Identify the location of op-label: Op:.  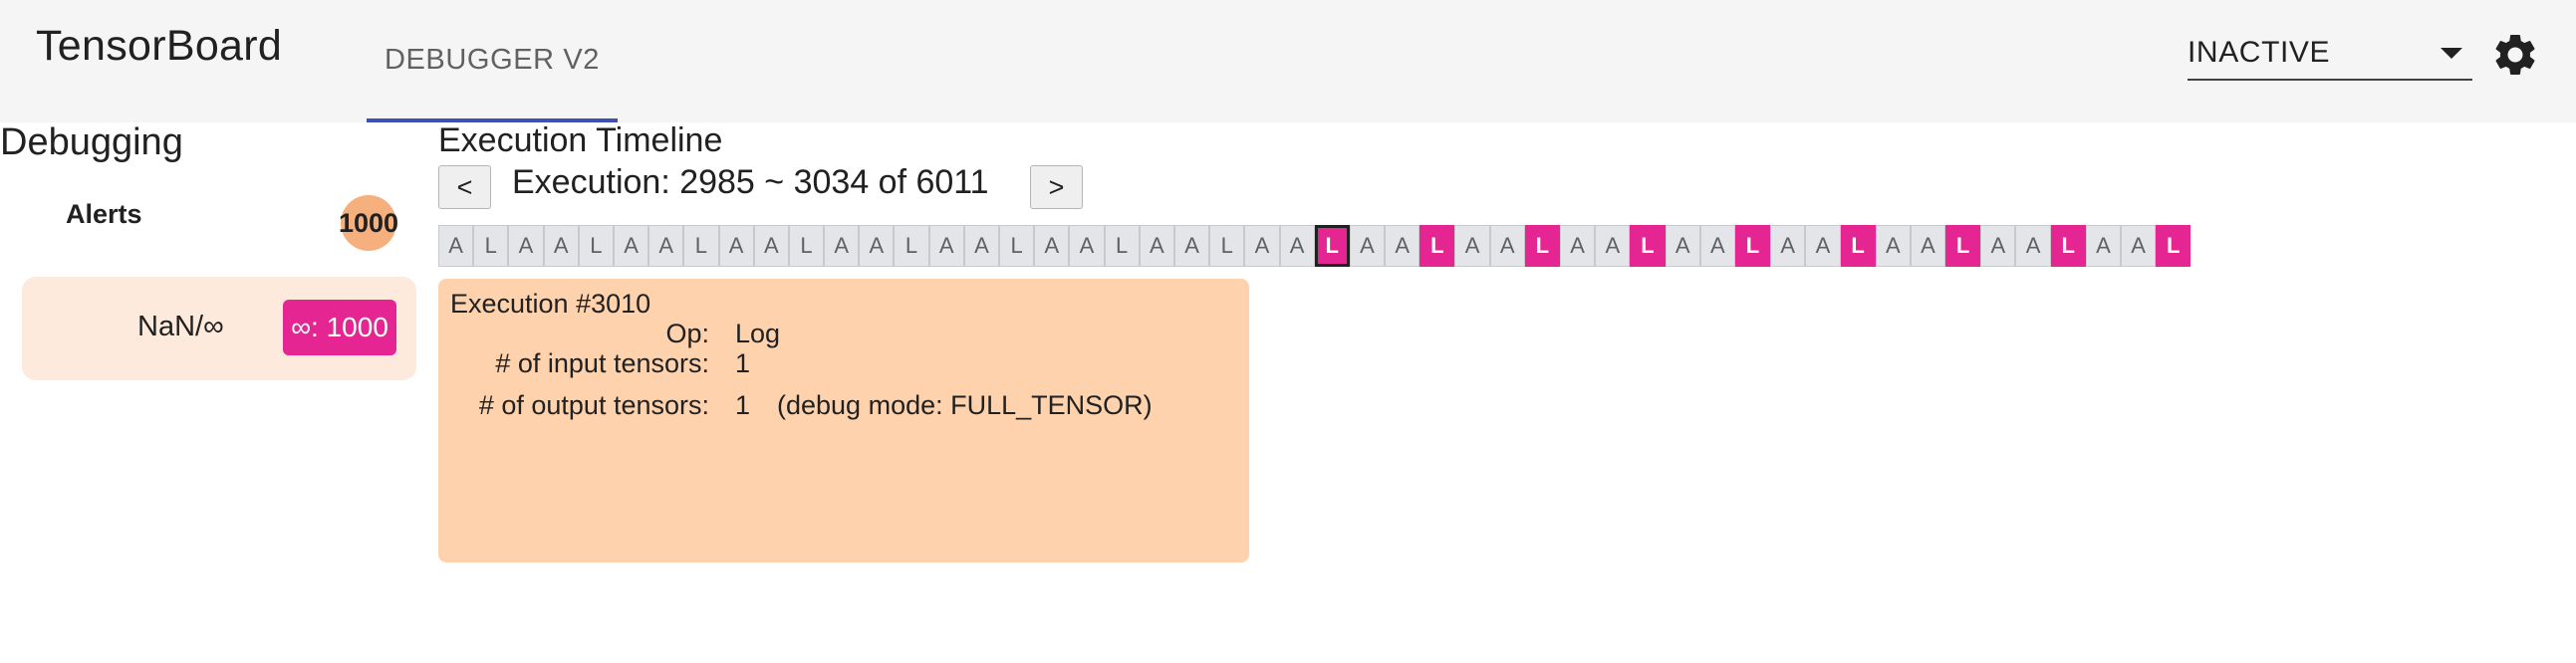
(687, 333).